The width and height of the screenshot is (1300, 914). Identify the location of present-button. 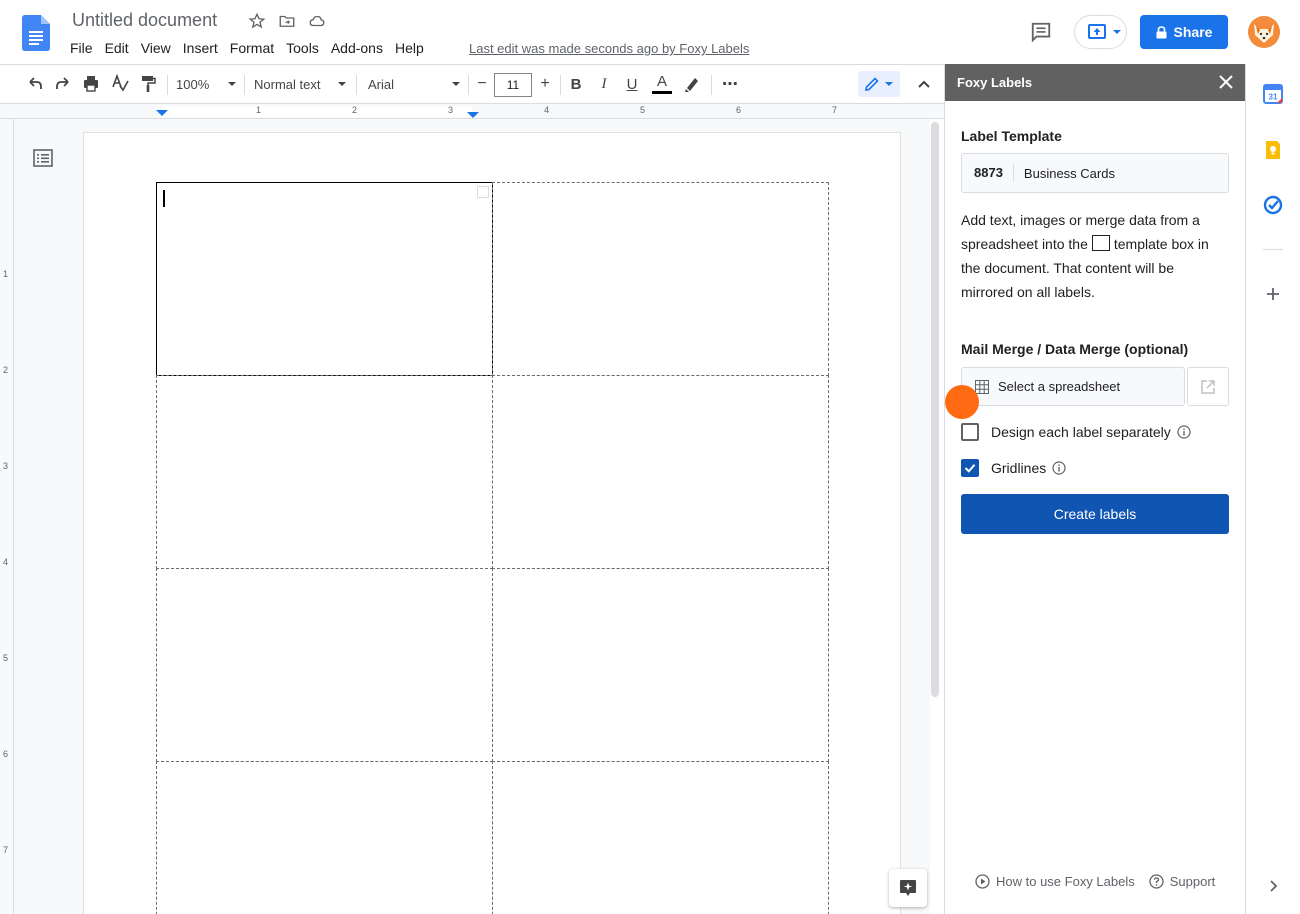
(1100, 32).